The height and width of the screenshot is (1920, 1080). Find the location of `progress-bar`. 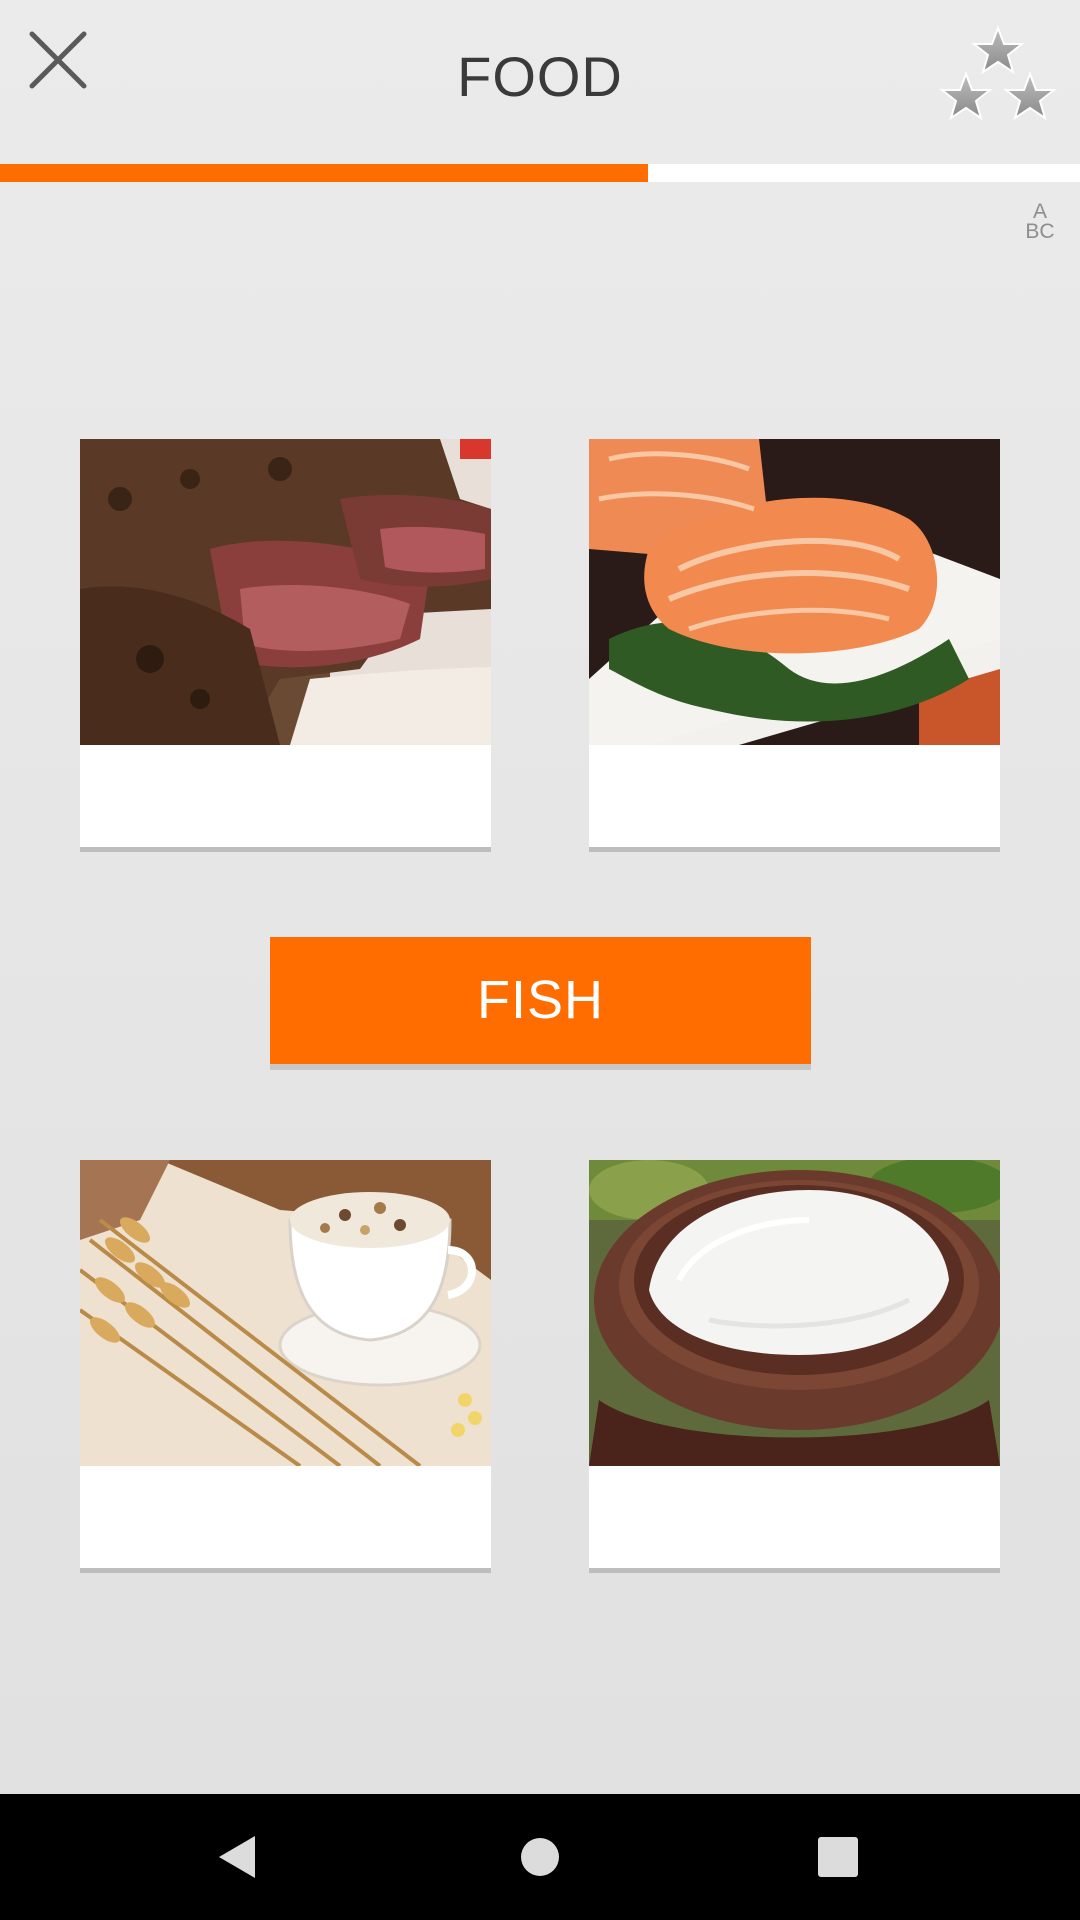

progress-bar is located at coordinates (540, 173).